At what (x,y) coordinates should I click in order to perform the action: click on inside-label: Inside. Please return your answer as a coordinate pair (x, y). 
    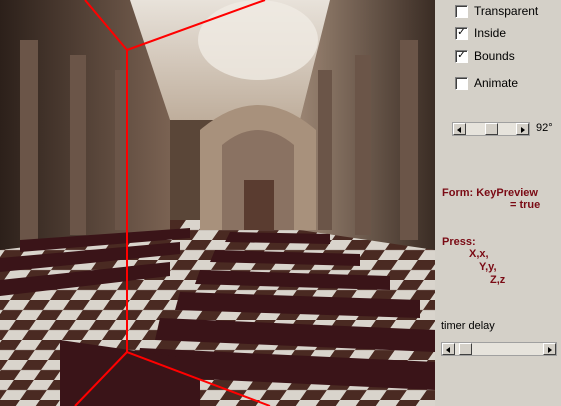
    Looking at the image, I should click on (490, 33).